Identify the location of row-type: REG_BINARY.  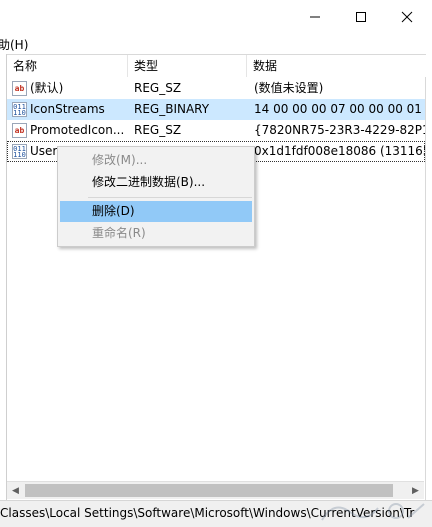
(190, 109).